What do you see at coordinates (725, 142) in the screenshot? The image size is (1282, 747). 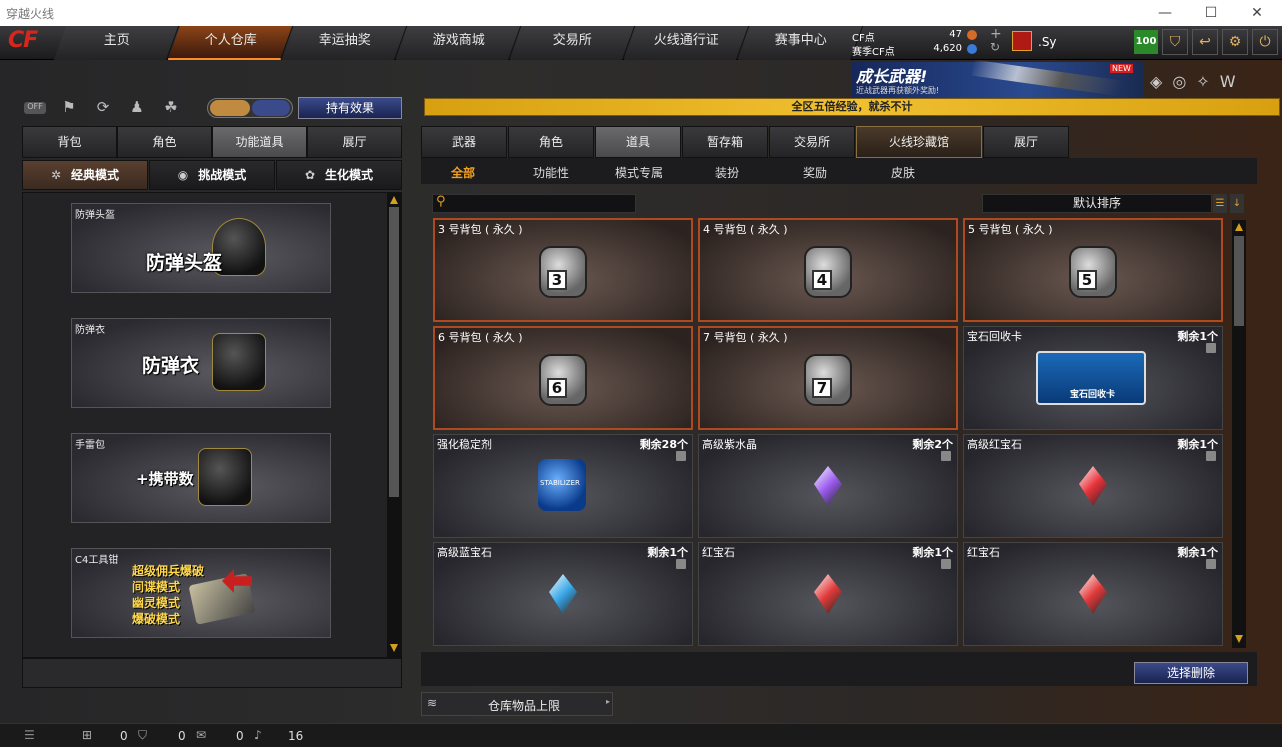 I see `right-tab-3: 暂存箱` at bounding box center [725, 142].